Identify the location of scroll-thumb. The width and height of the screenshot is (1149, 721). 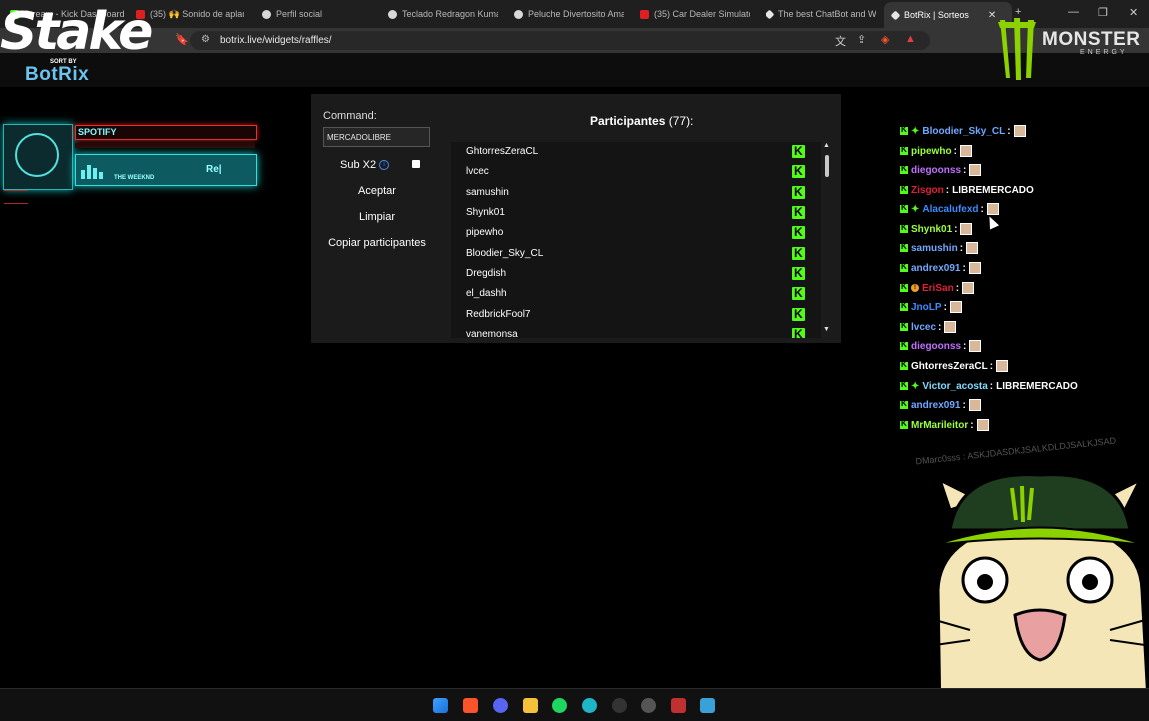
(827, 166).